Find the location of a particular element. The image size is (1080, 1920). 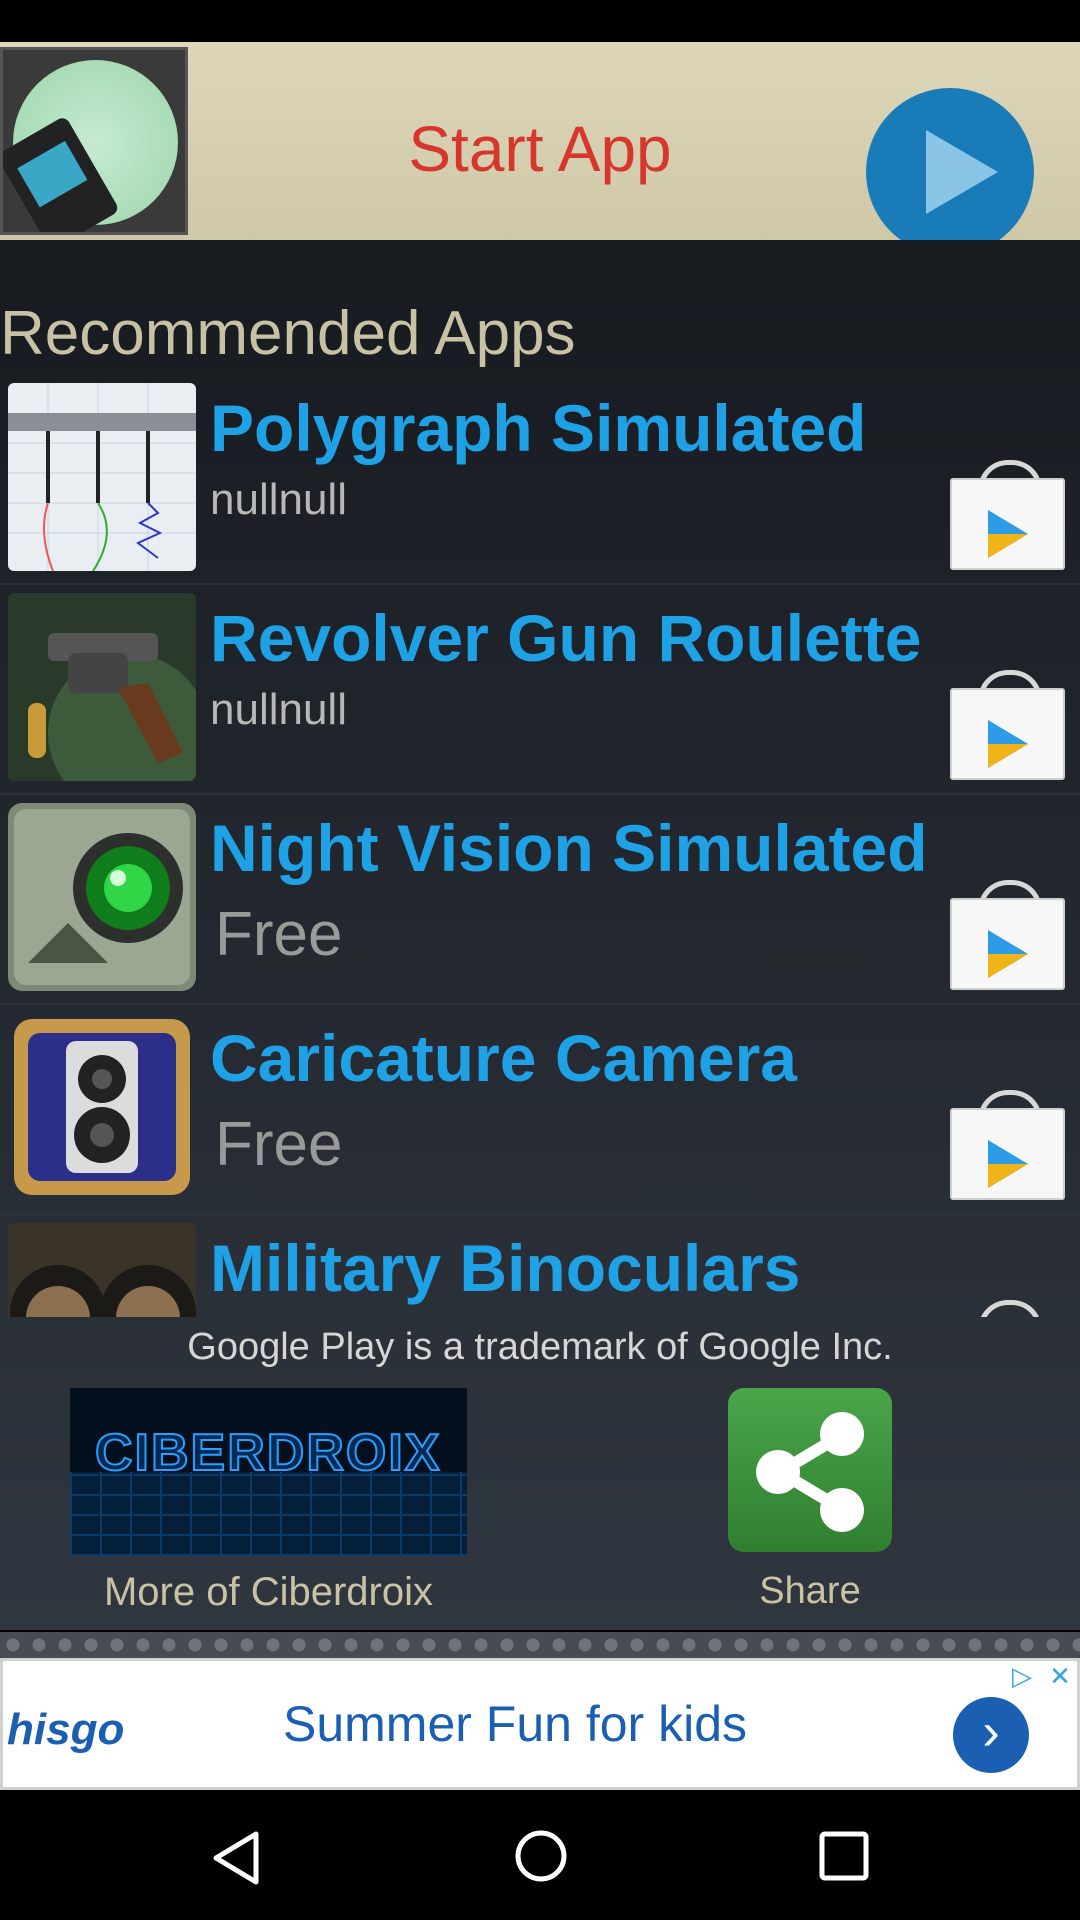

play-icon is located at coordinates (950, 172).